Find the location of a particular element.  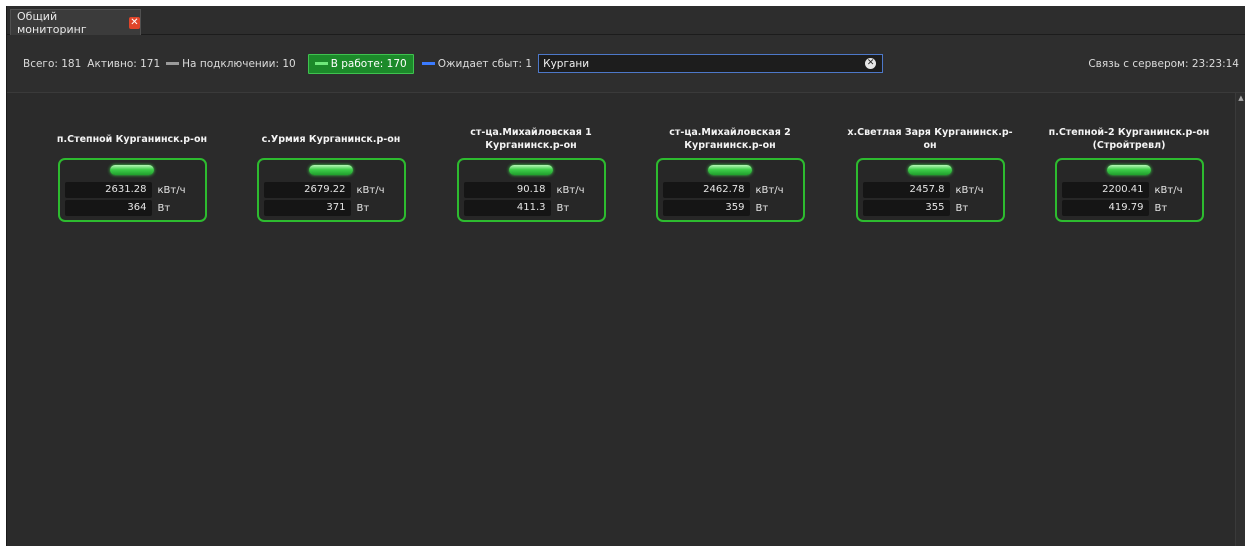

power-row: 371 Вт is located at coordinates (316, 208).